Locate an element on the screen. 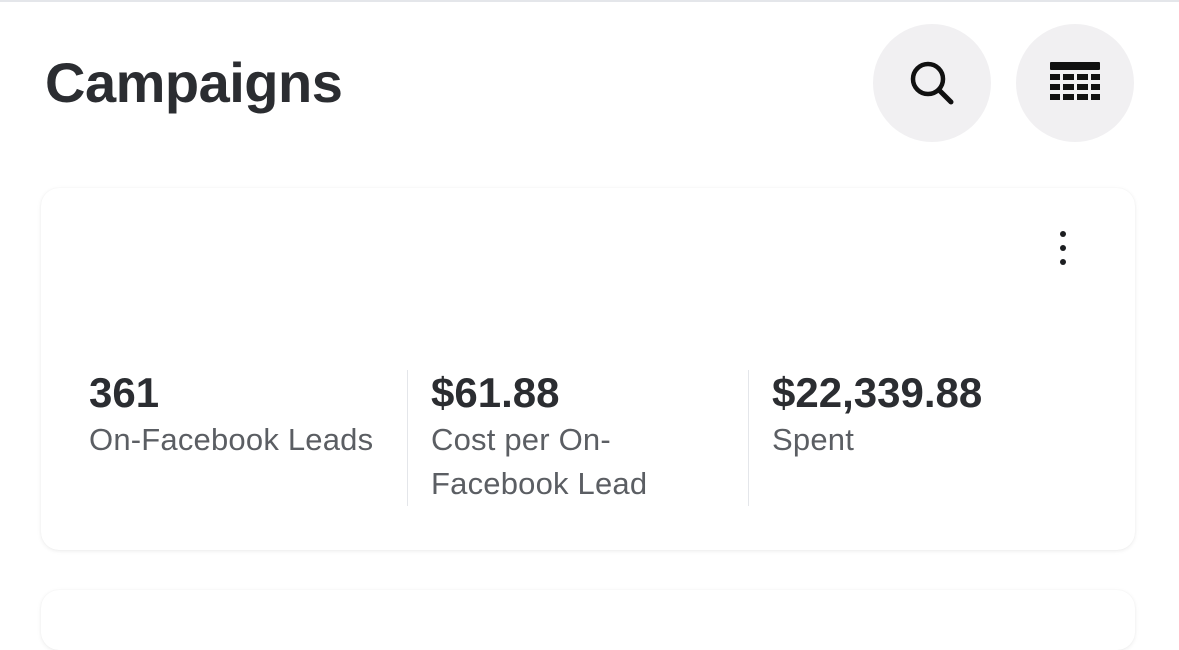 This screenshot has height=650, width=1179. table-columns-icon is located at coordinates (1075, 81).